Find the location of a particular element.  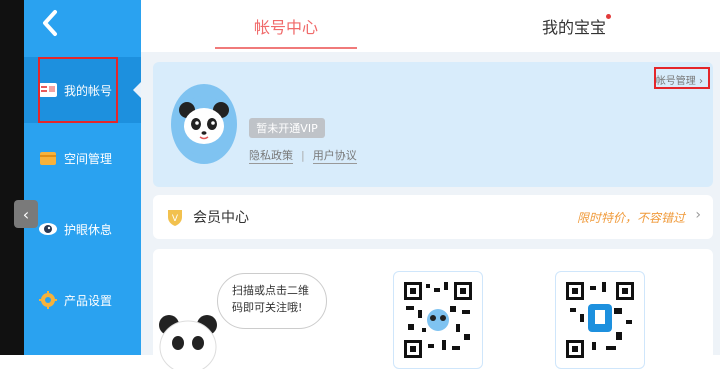

collapse-handle: ‹ is located at coordinates (26, 214).